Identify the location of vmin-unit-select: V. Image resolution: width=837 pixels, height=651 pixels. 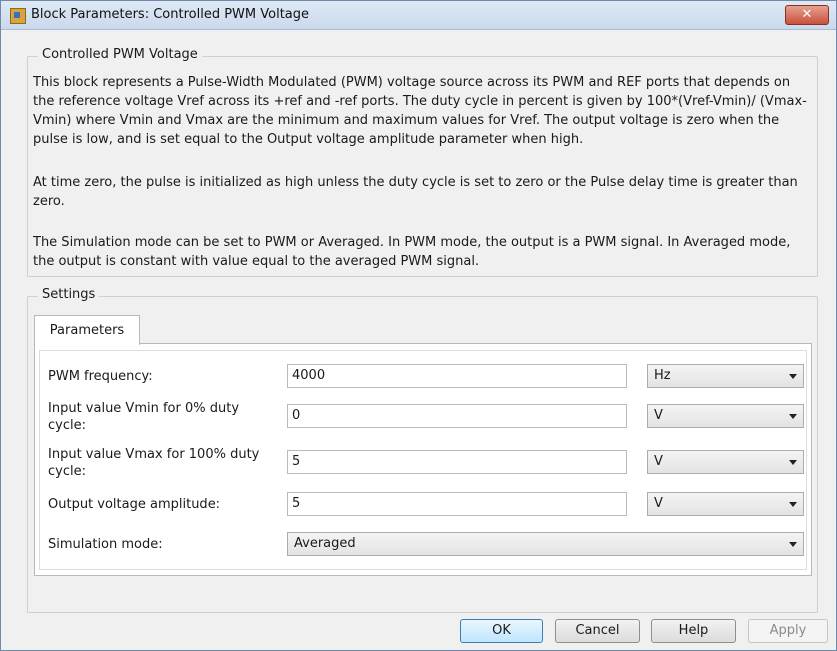
(725, 416).